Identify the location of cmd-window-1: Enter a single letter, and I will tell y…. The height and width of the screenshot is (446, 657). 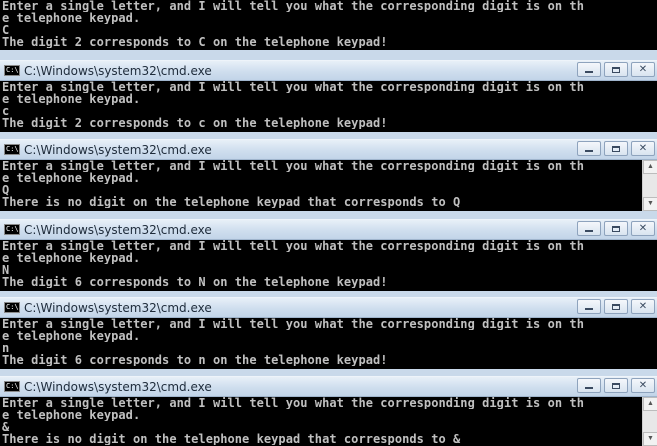
(328, 25).